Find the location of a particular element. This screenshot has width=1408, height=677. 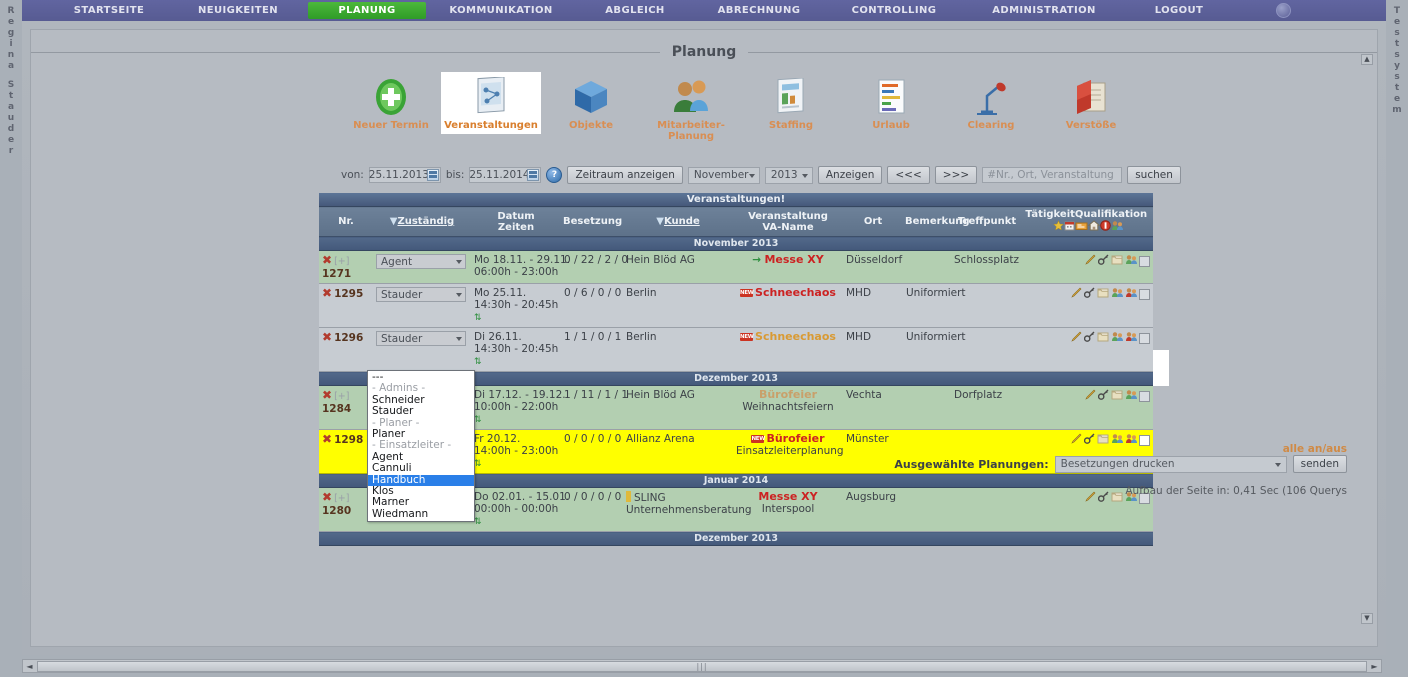

horizontal-scrollbar: ◄ ||| ► is located at coordinates (702, 666).